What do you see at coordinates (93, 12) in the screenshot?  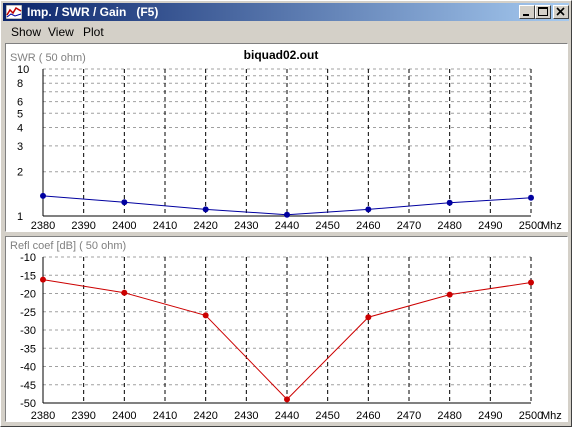 I see `window-title: Imp. / SWR / Gain (F5)` at bounding box center [93, 12].